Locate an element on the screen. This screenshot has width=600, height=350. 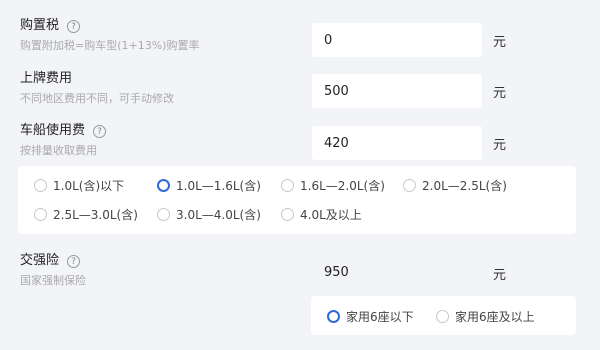
radio-option: 家用6座及以上 is located at coordinates (485, 316).